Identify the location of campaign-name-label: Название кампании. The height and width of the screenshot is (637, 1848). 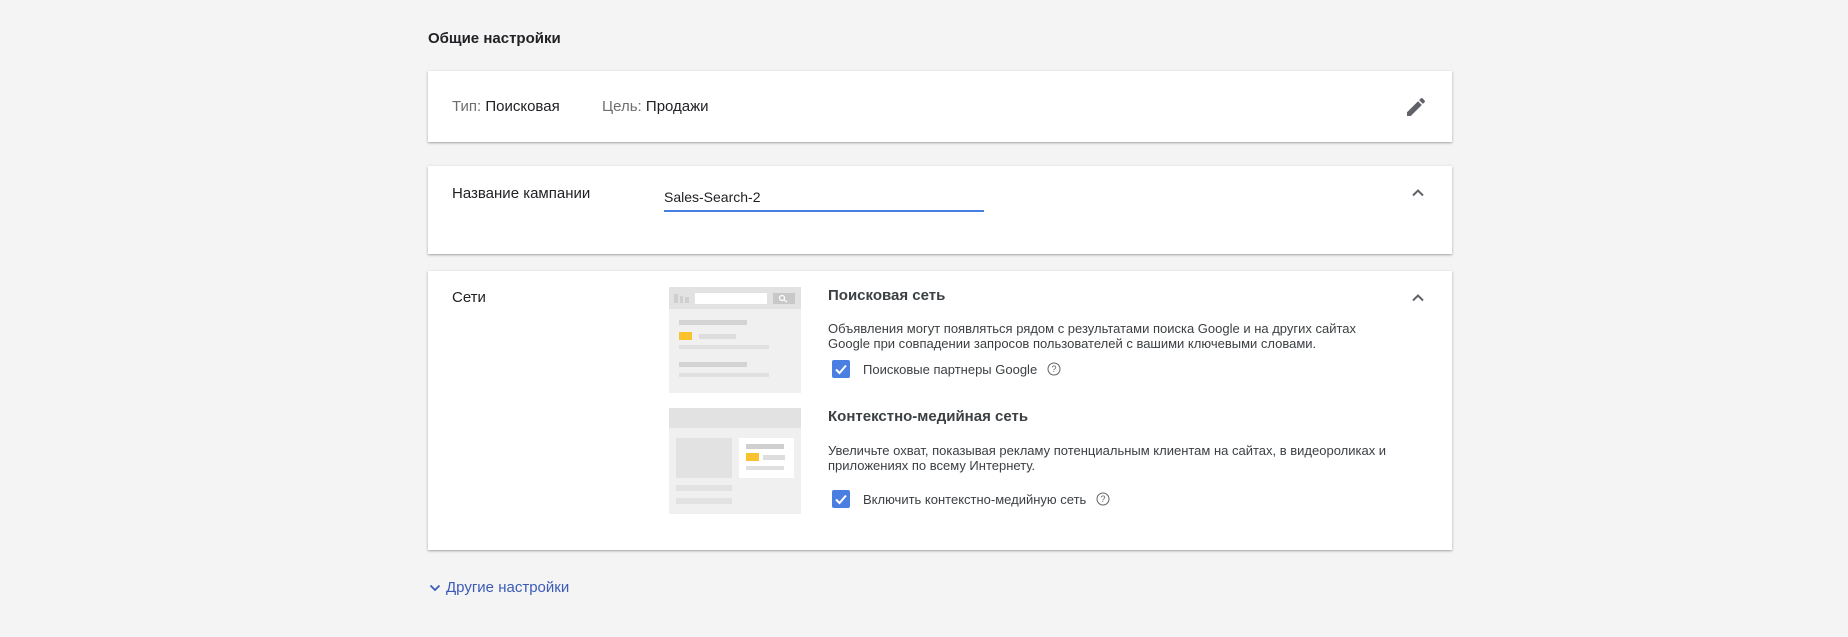
(521, 193).